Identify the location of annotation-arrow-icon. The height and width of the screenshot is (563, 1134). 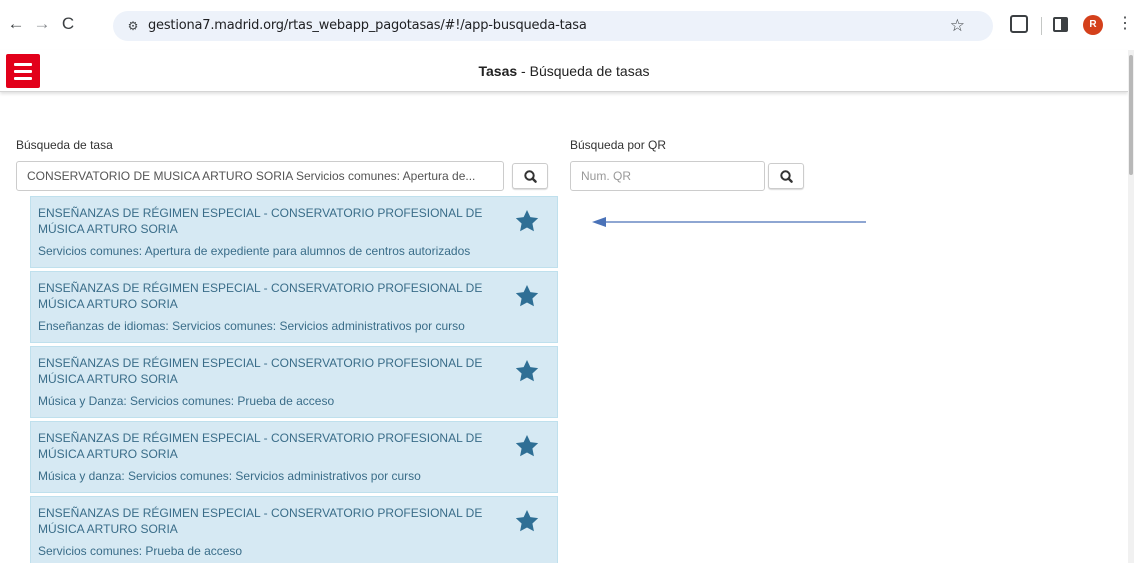
(729, 222).